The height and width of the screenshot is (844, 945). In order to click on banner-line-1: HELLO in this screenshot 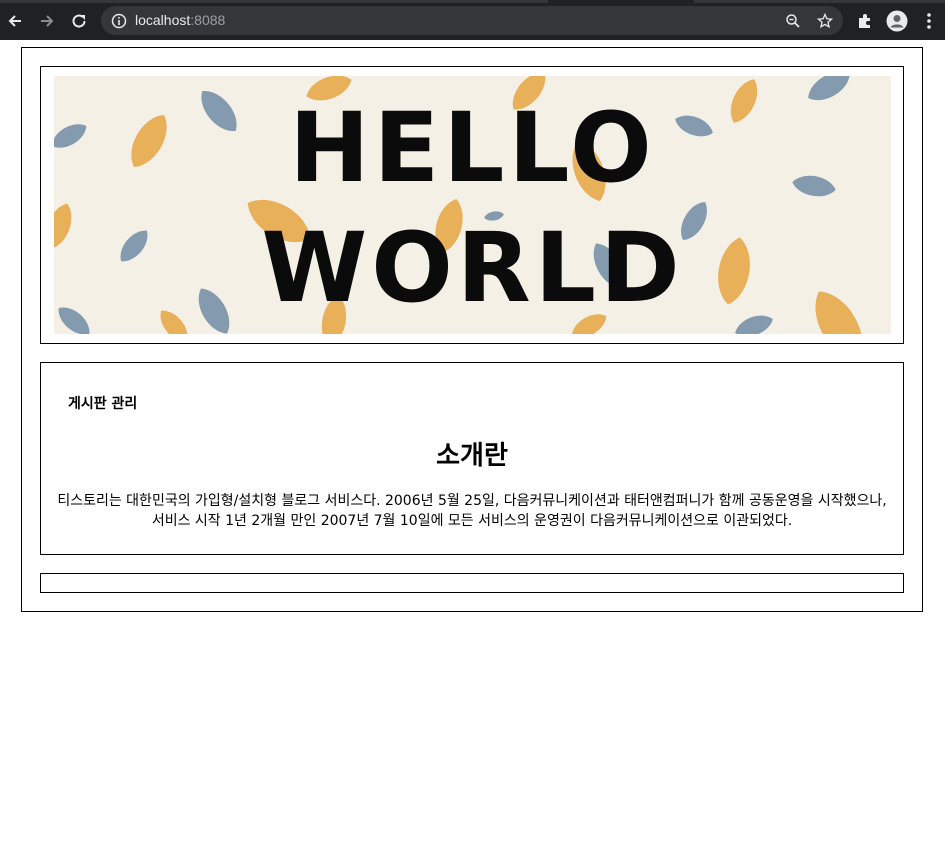, I will do `click(472, 148)`.